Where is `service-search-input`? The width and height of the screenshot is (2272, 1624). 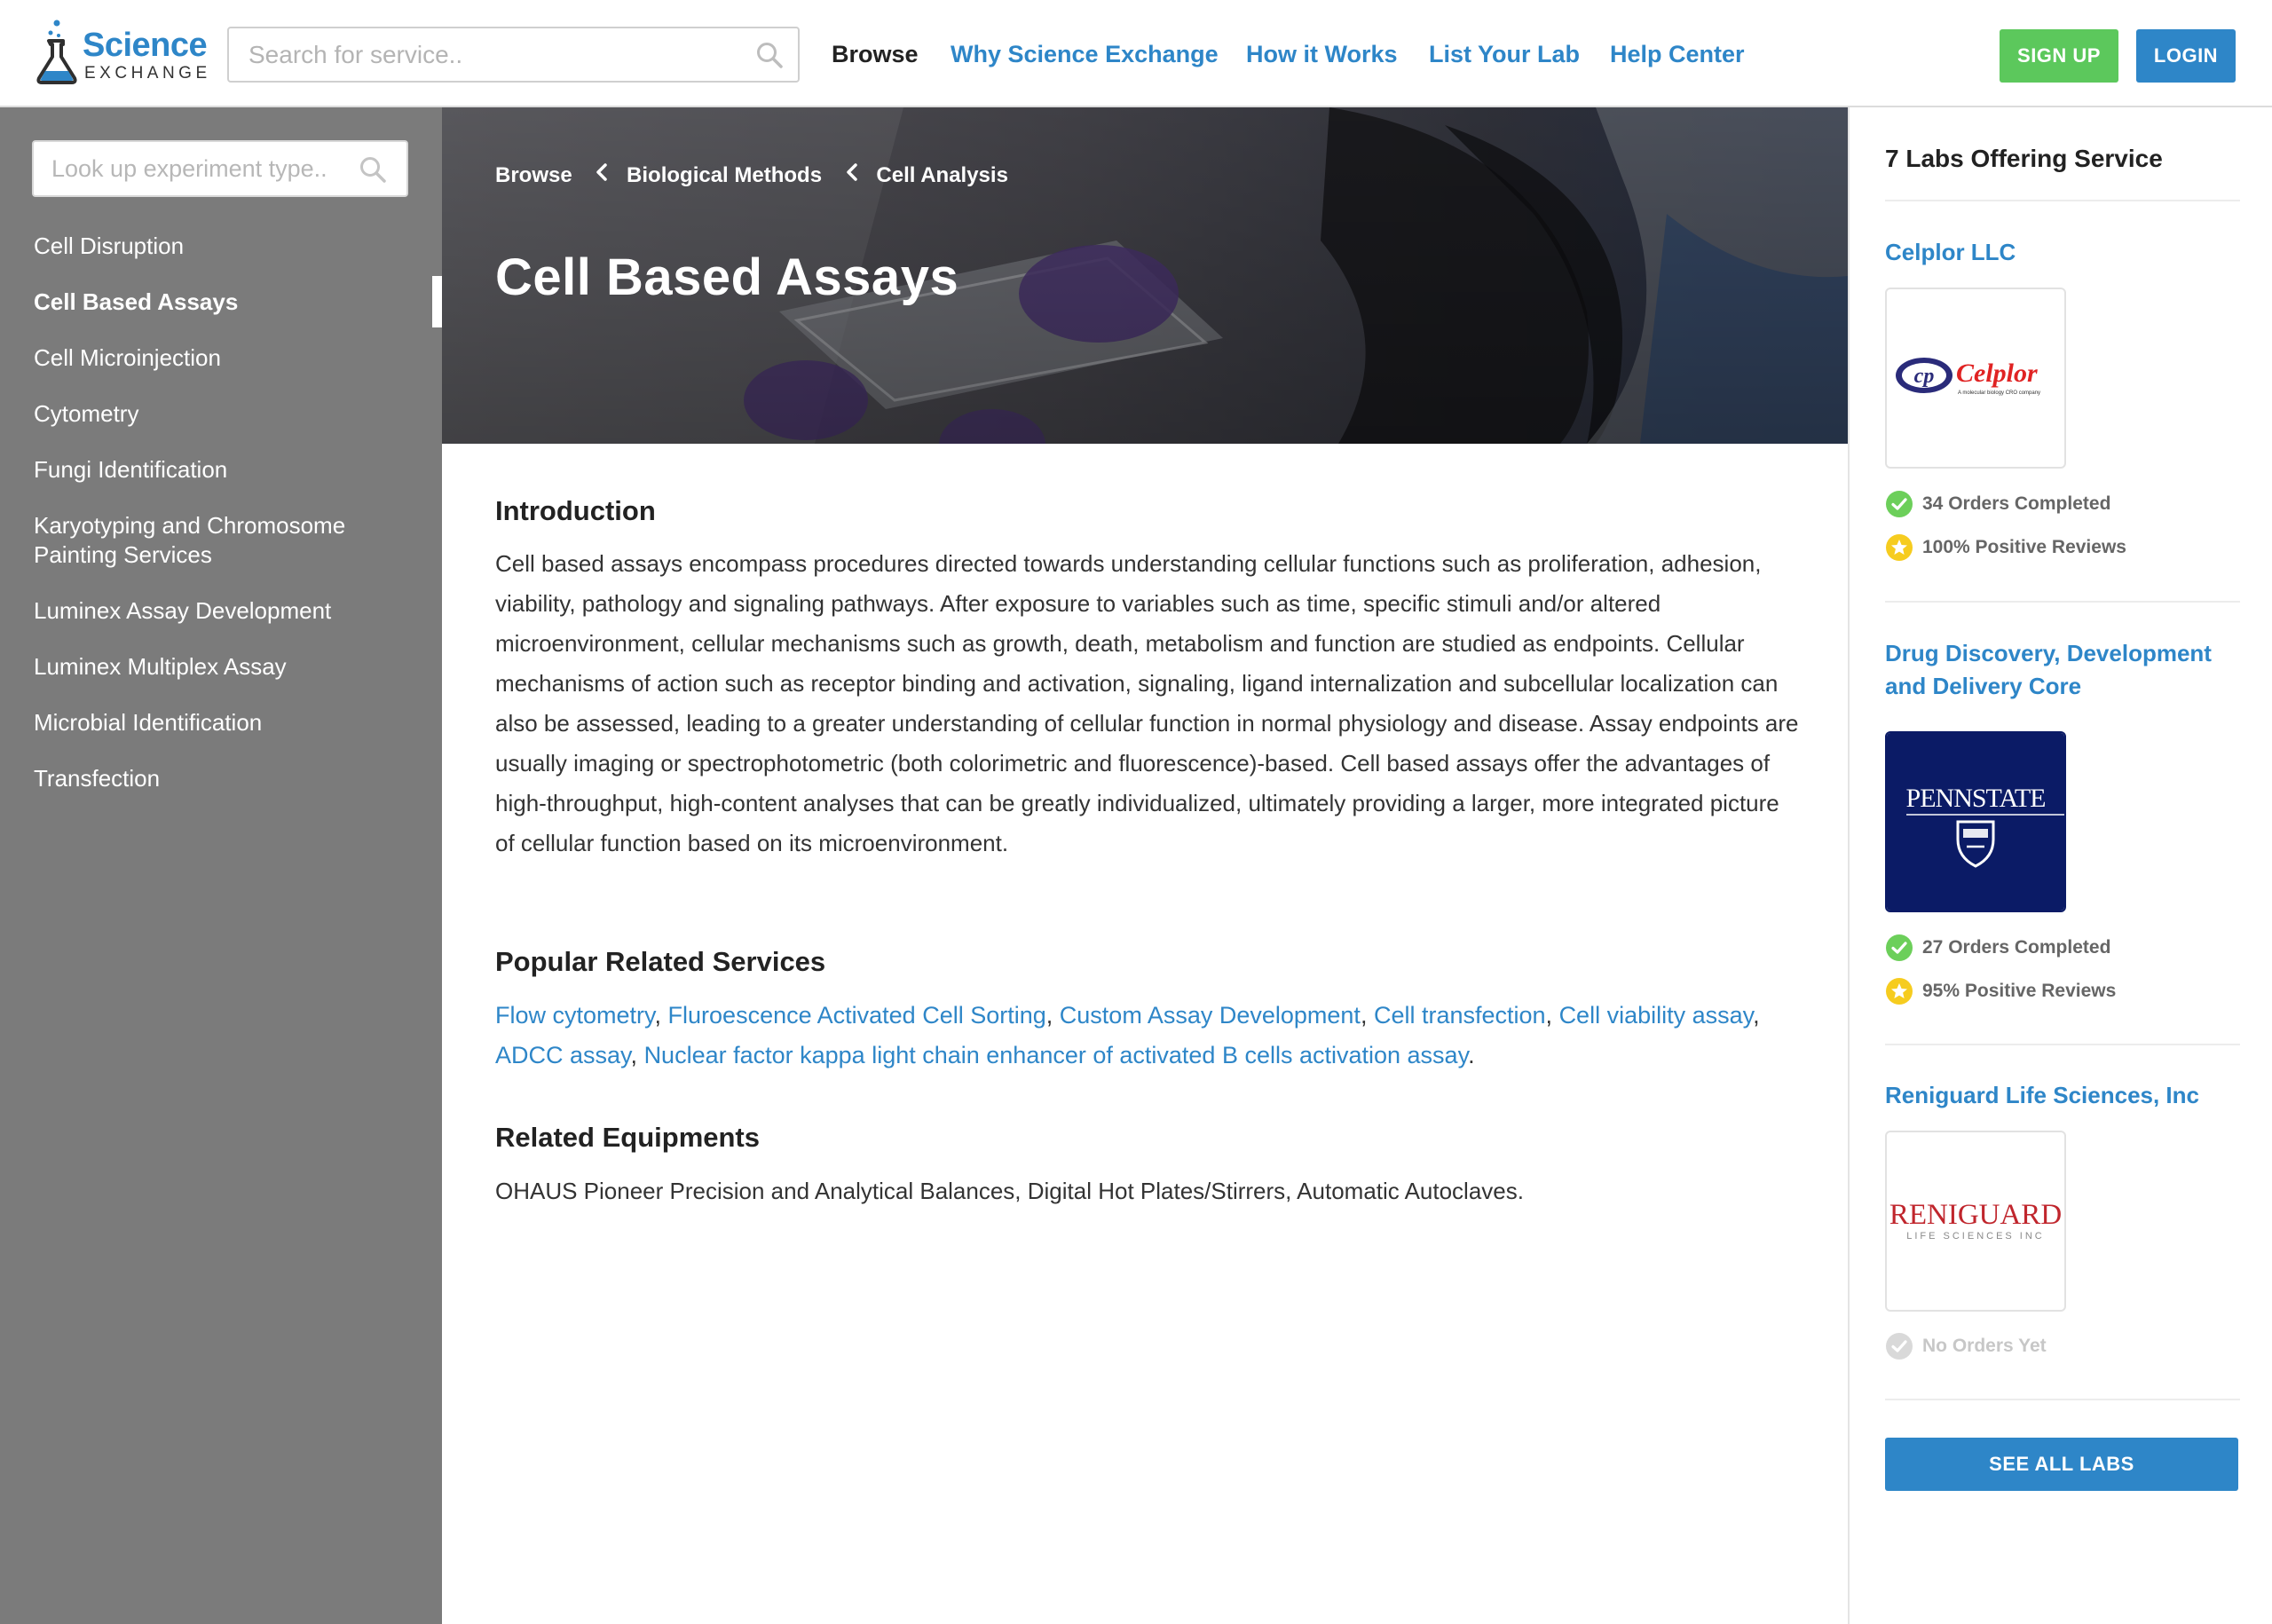
service-search-input is located at coordinates (479, 55).